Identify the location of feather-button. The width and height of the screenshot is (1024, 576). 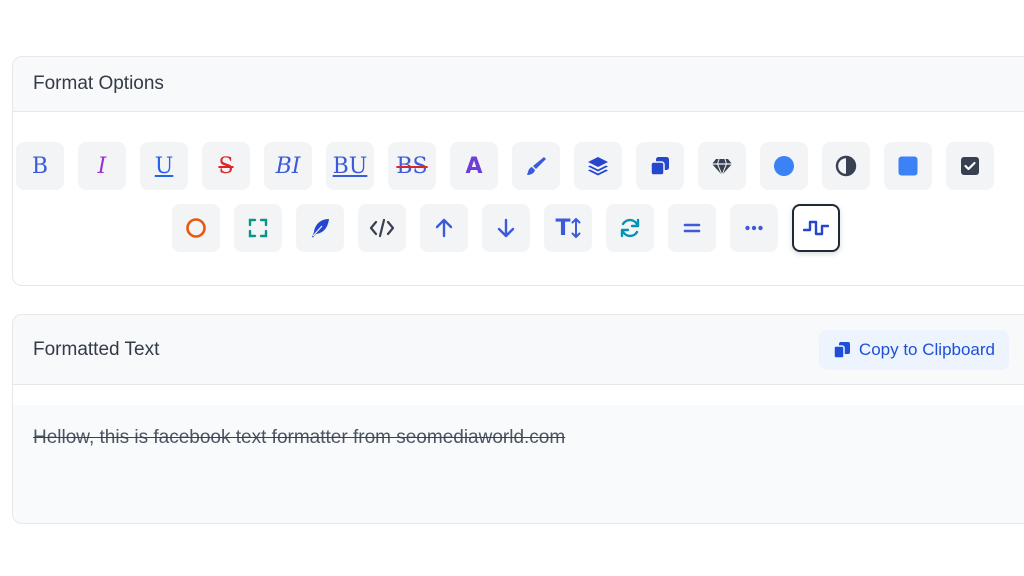
(320, 228).